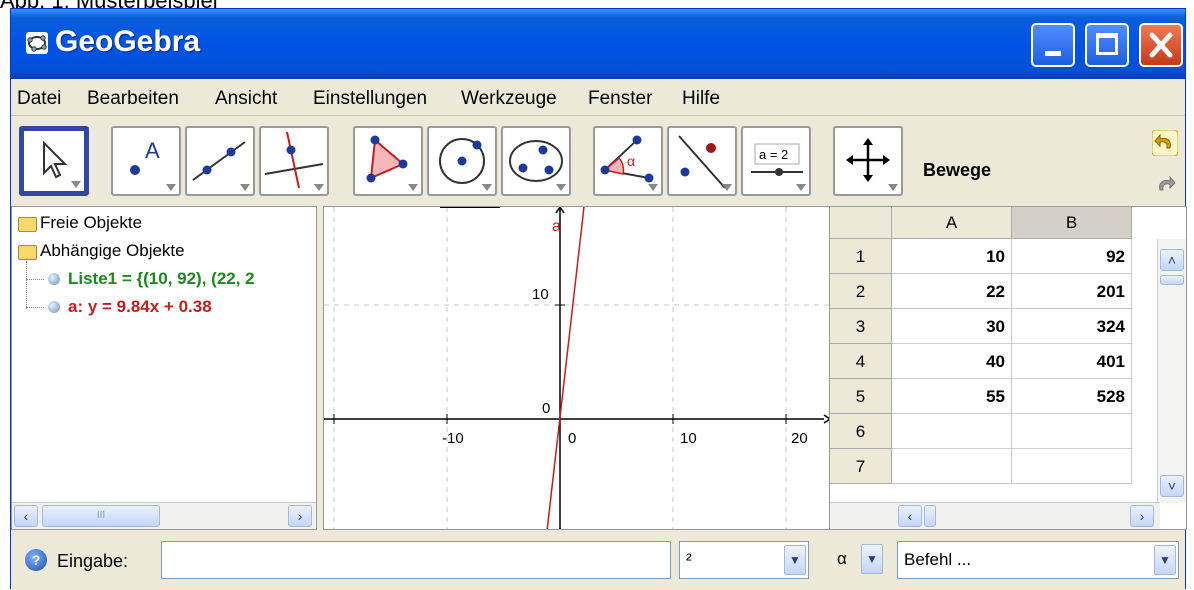  Describe the element at coordinates (572, 438) in the screenshot. I see `x-tick-label-0: 0` at that location.